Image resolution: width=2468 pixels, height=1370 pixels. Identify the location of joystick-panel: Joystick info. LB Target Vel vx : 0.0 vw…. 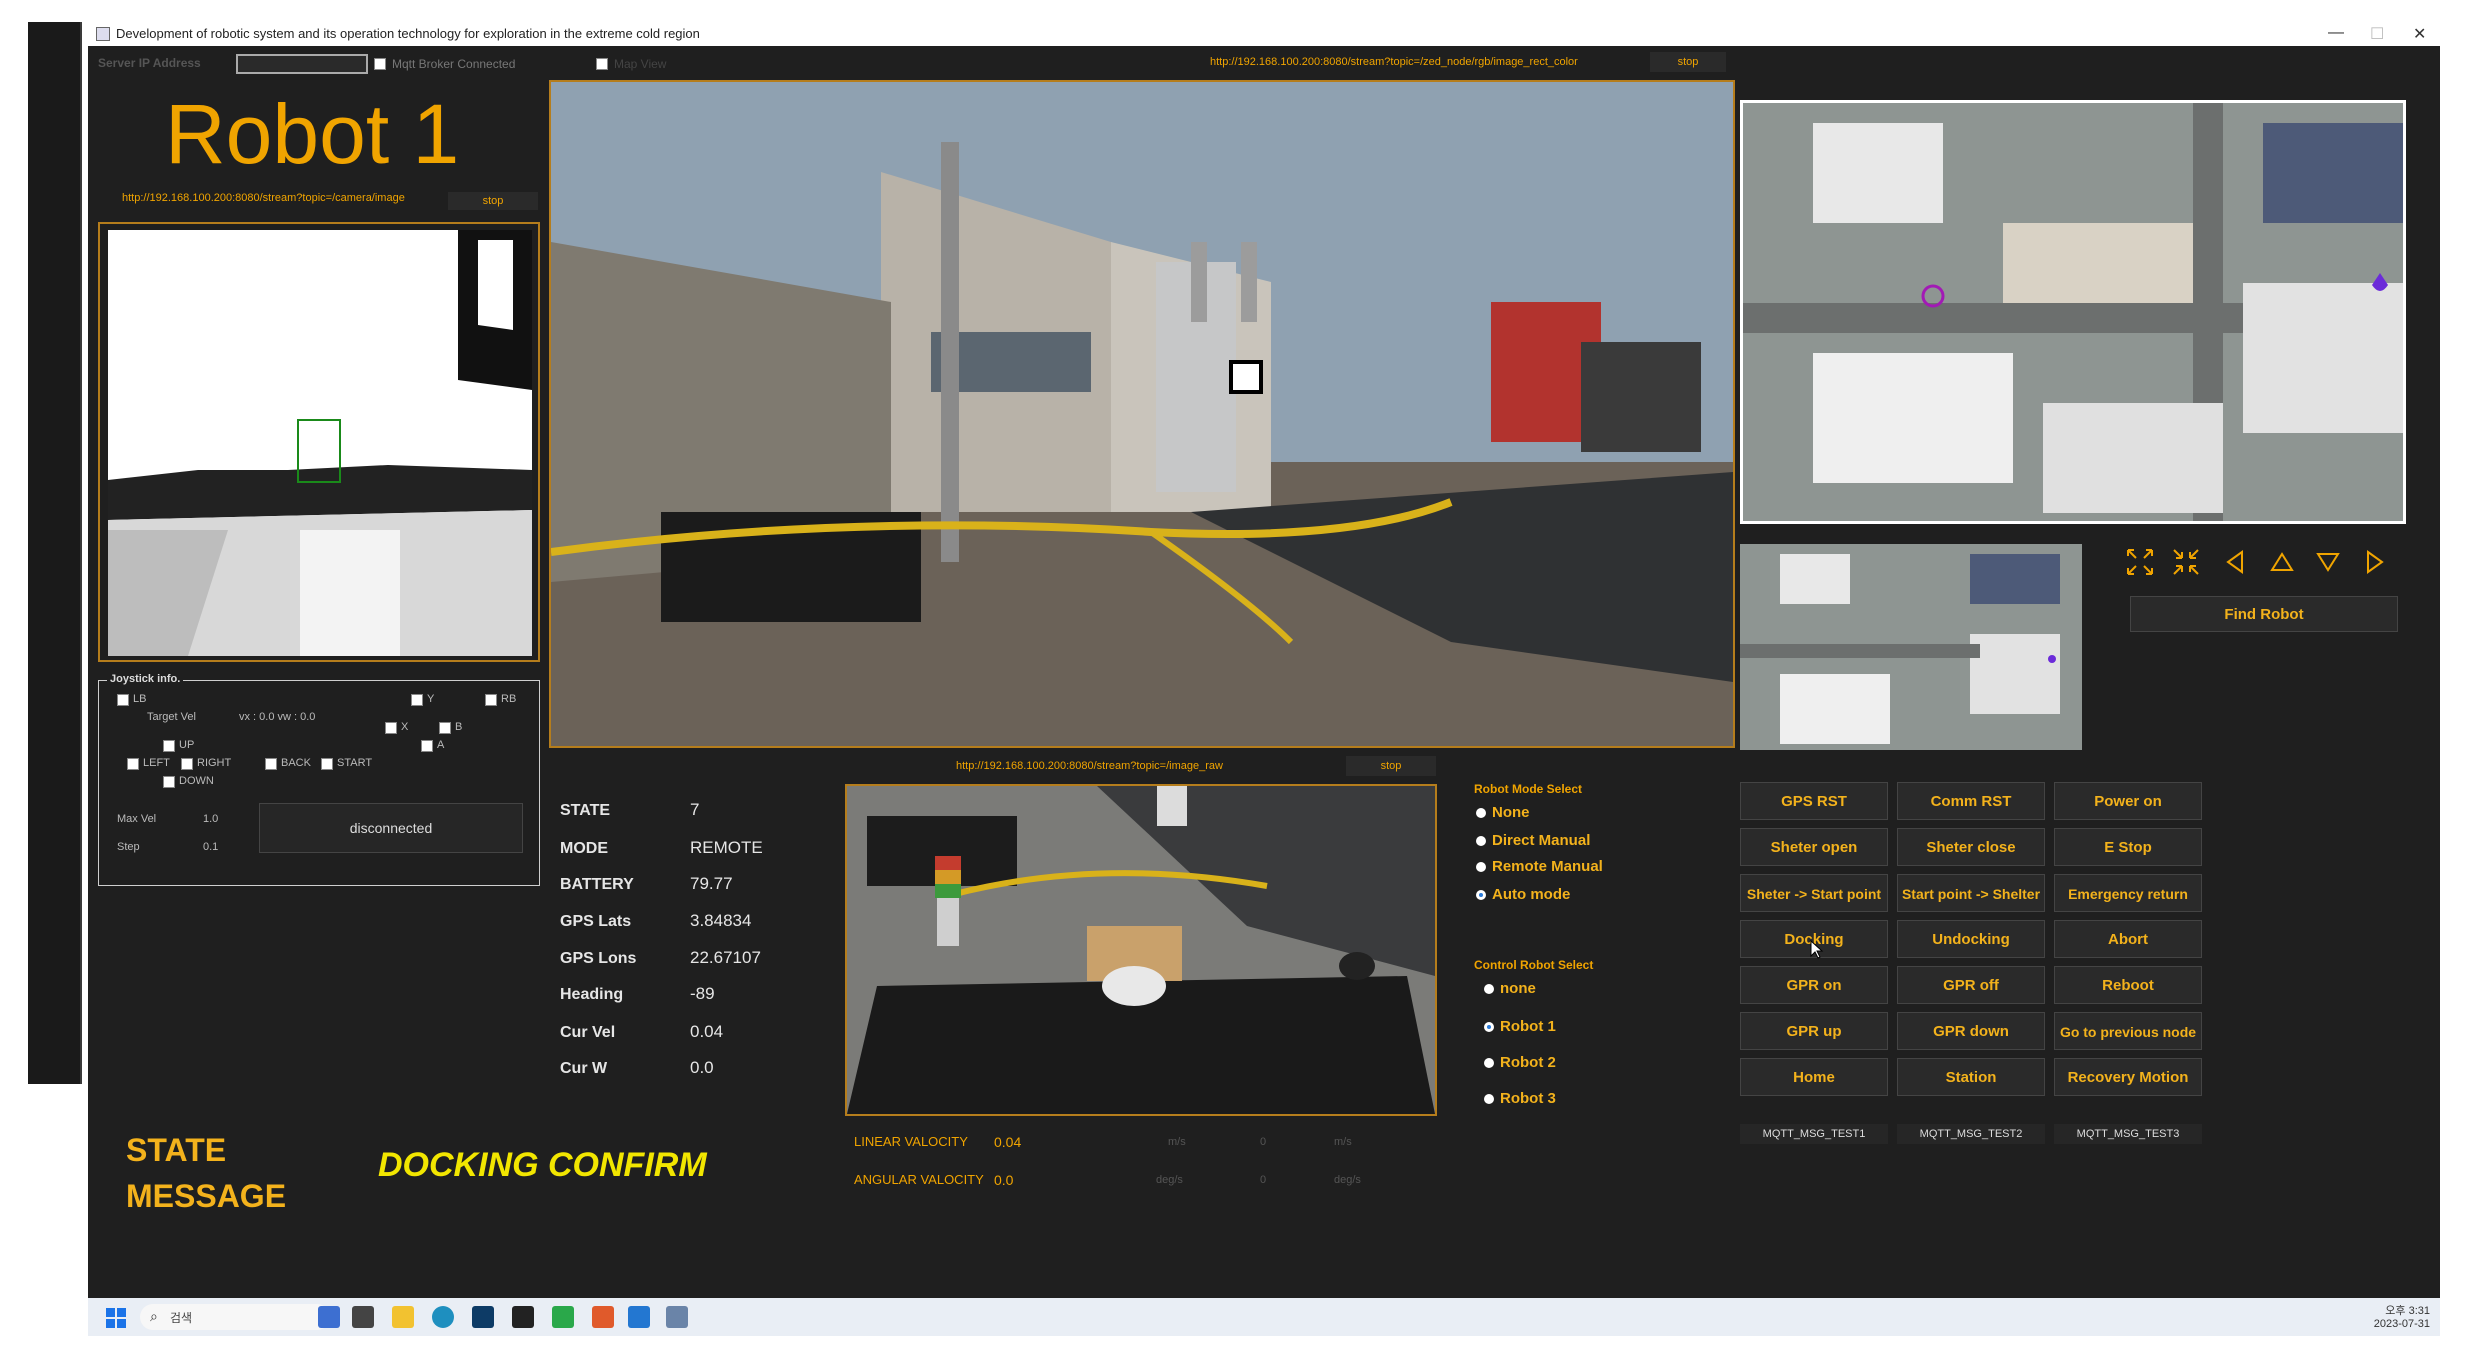
(319, 779).